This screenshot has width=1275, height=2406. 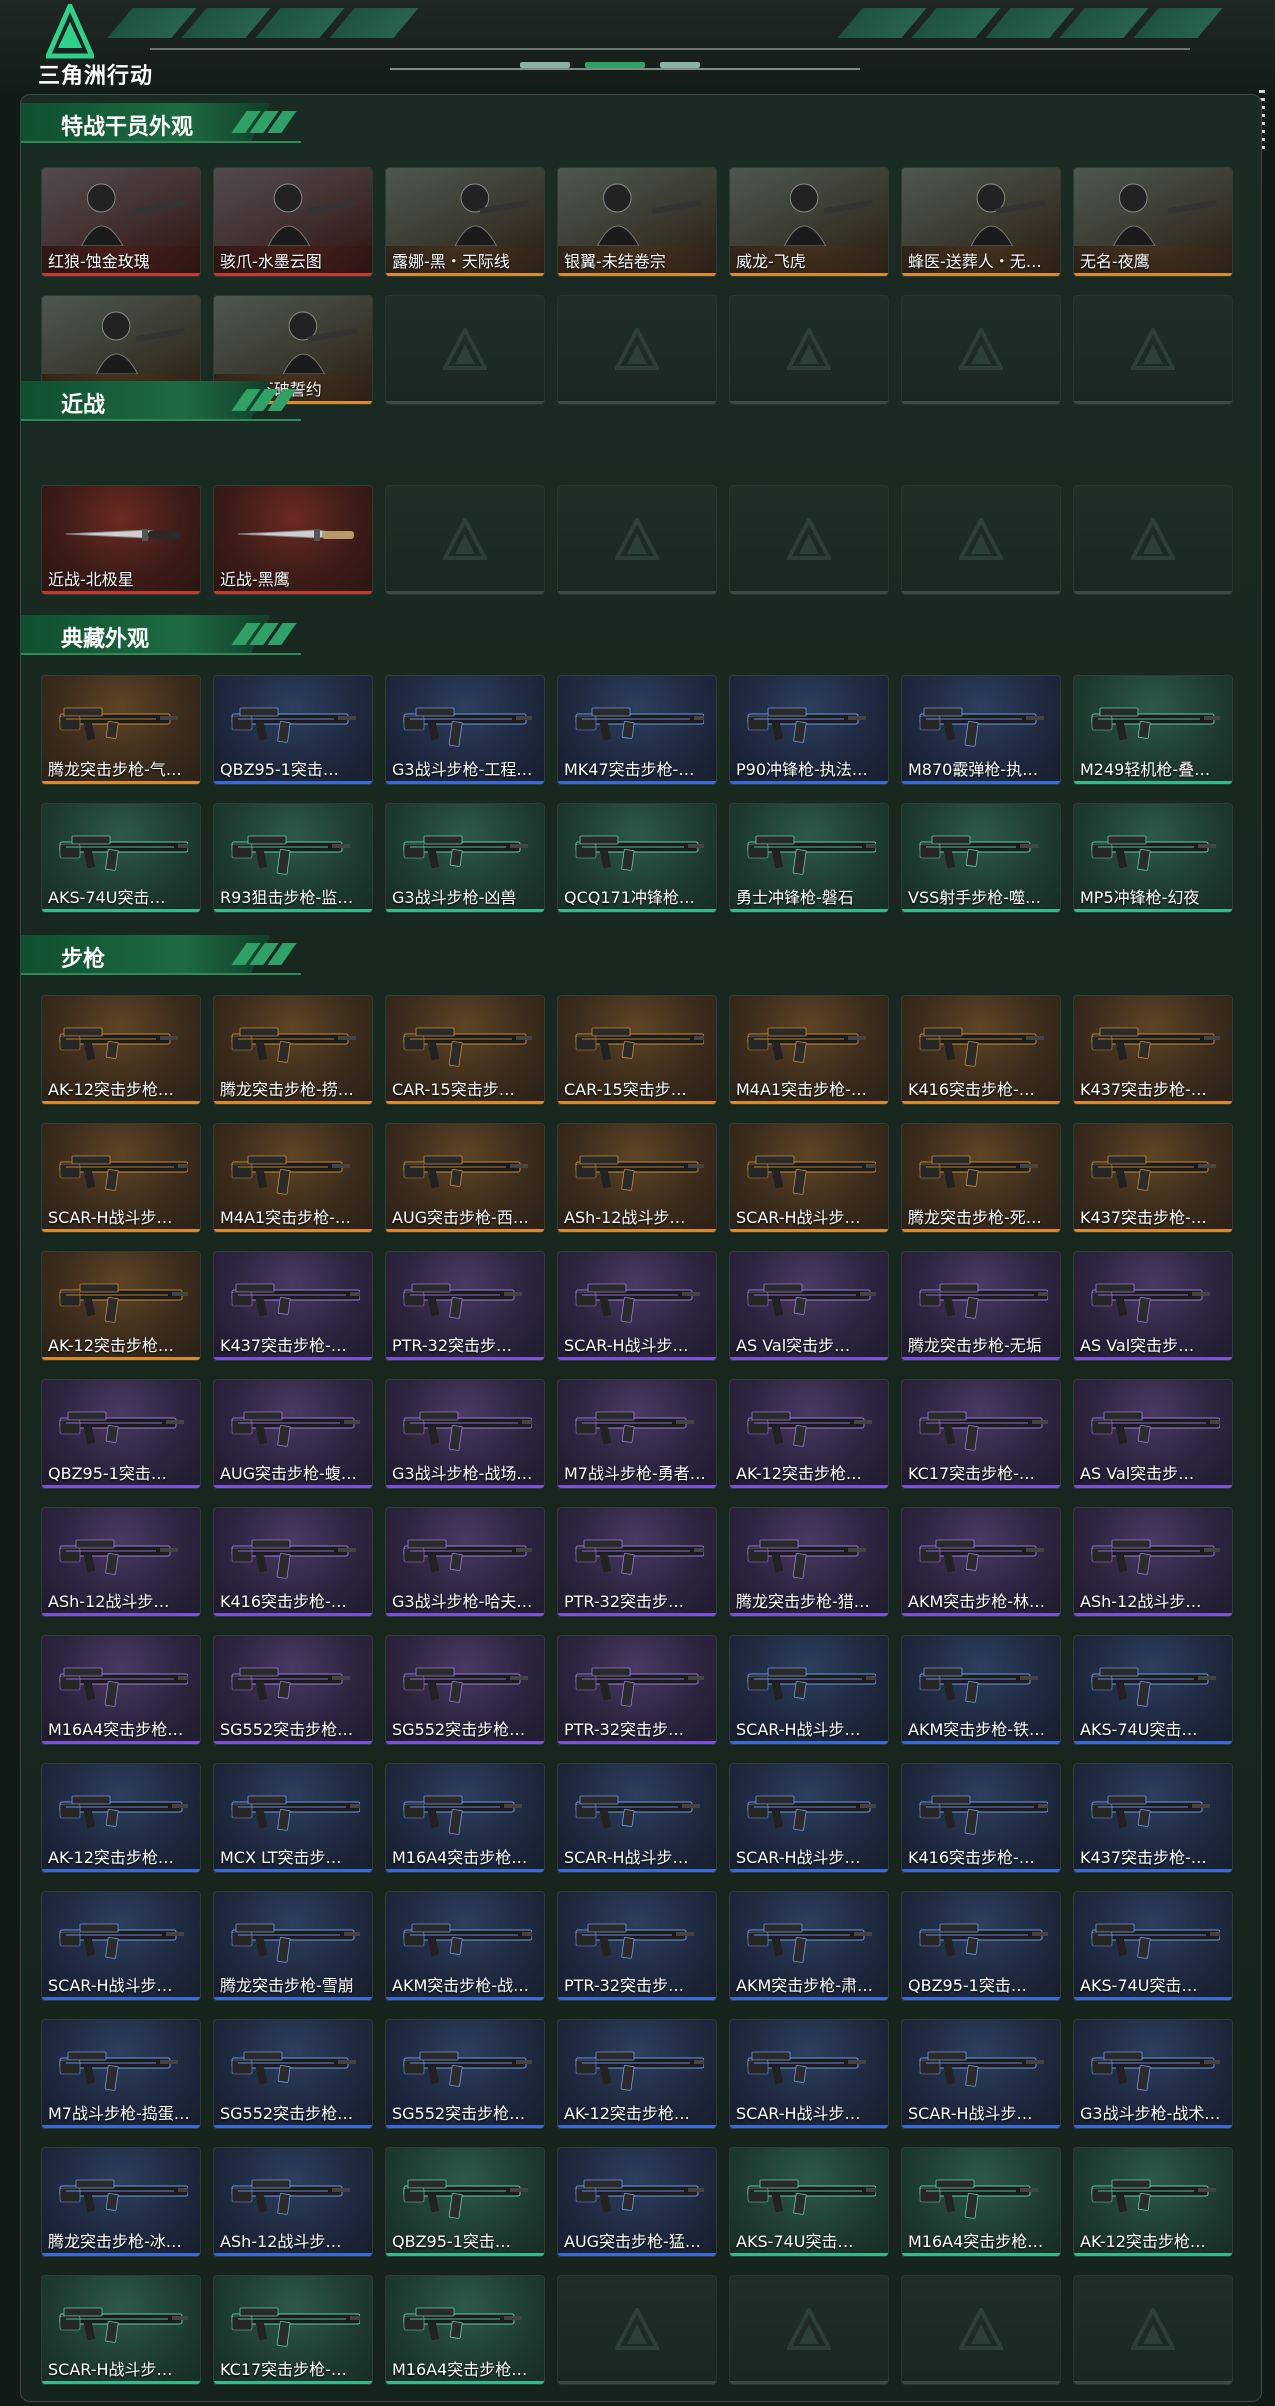 I want to click on skin-card: 勇士冲锋枪-磐石, so click(x=809, y=858).